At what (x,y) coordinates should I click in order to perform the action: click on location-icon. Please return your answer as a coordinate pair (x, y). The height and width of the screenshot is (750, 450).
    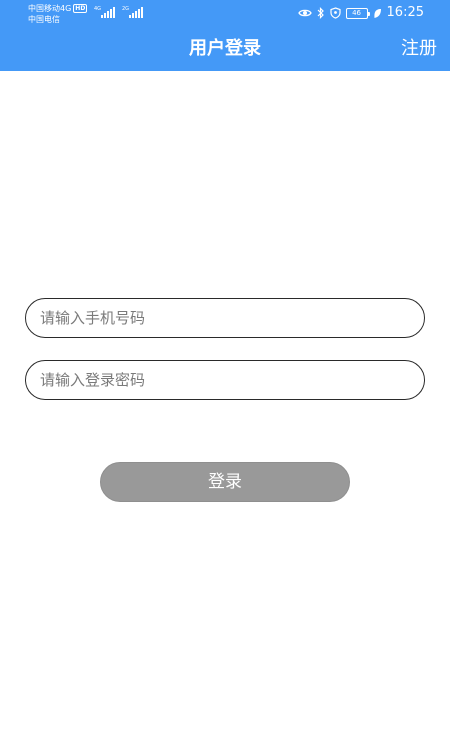
    Looking at the image, I should click on (335, 13).